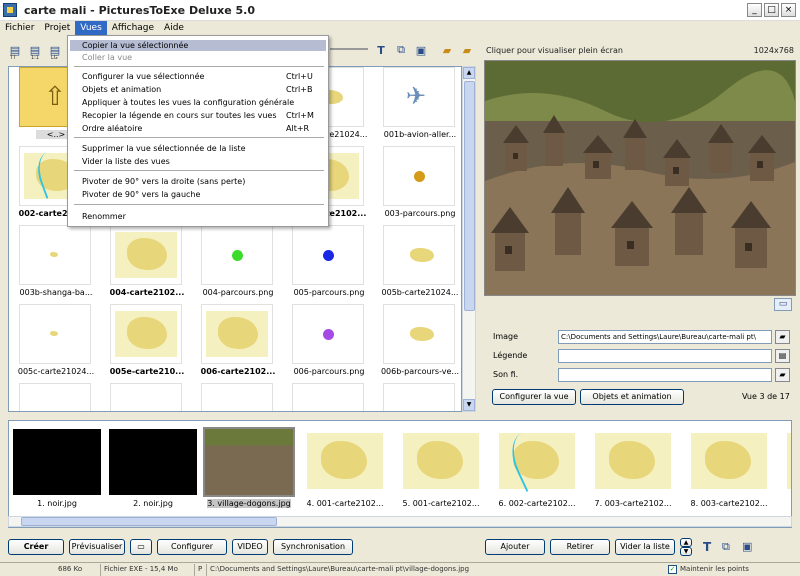 This screenshot has width=800, height=576. Describe the element at coordinates (238, 263) in the screenshot. I see `thumbnail-cell: 004-parcours.png` at that location.